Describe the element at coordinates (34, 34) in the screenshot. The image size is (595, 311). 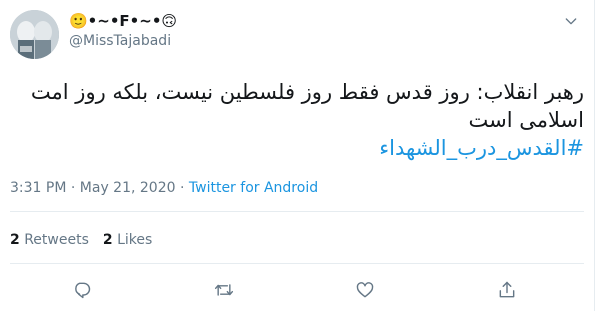
I see `avatar` at that location.